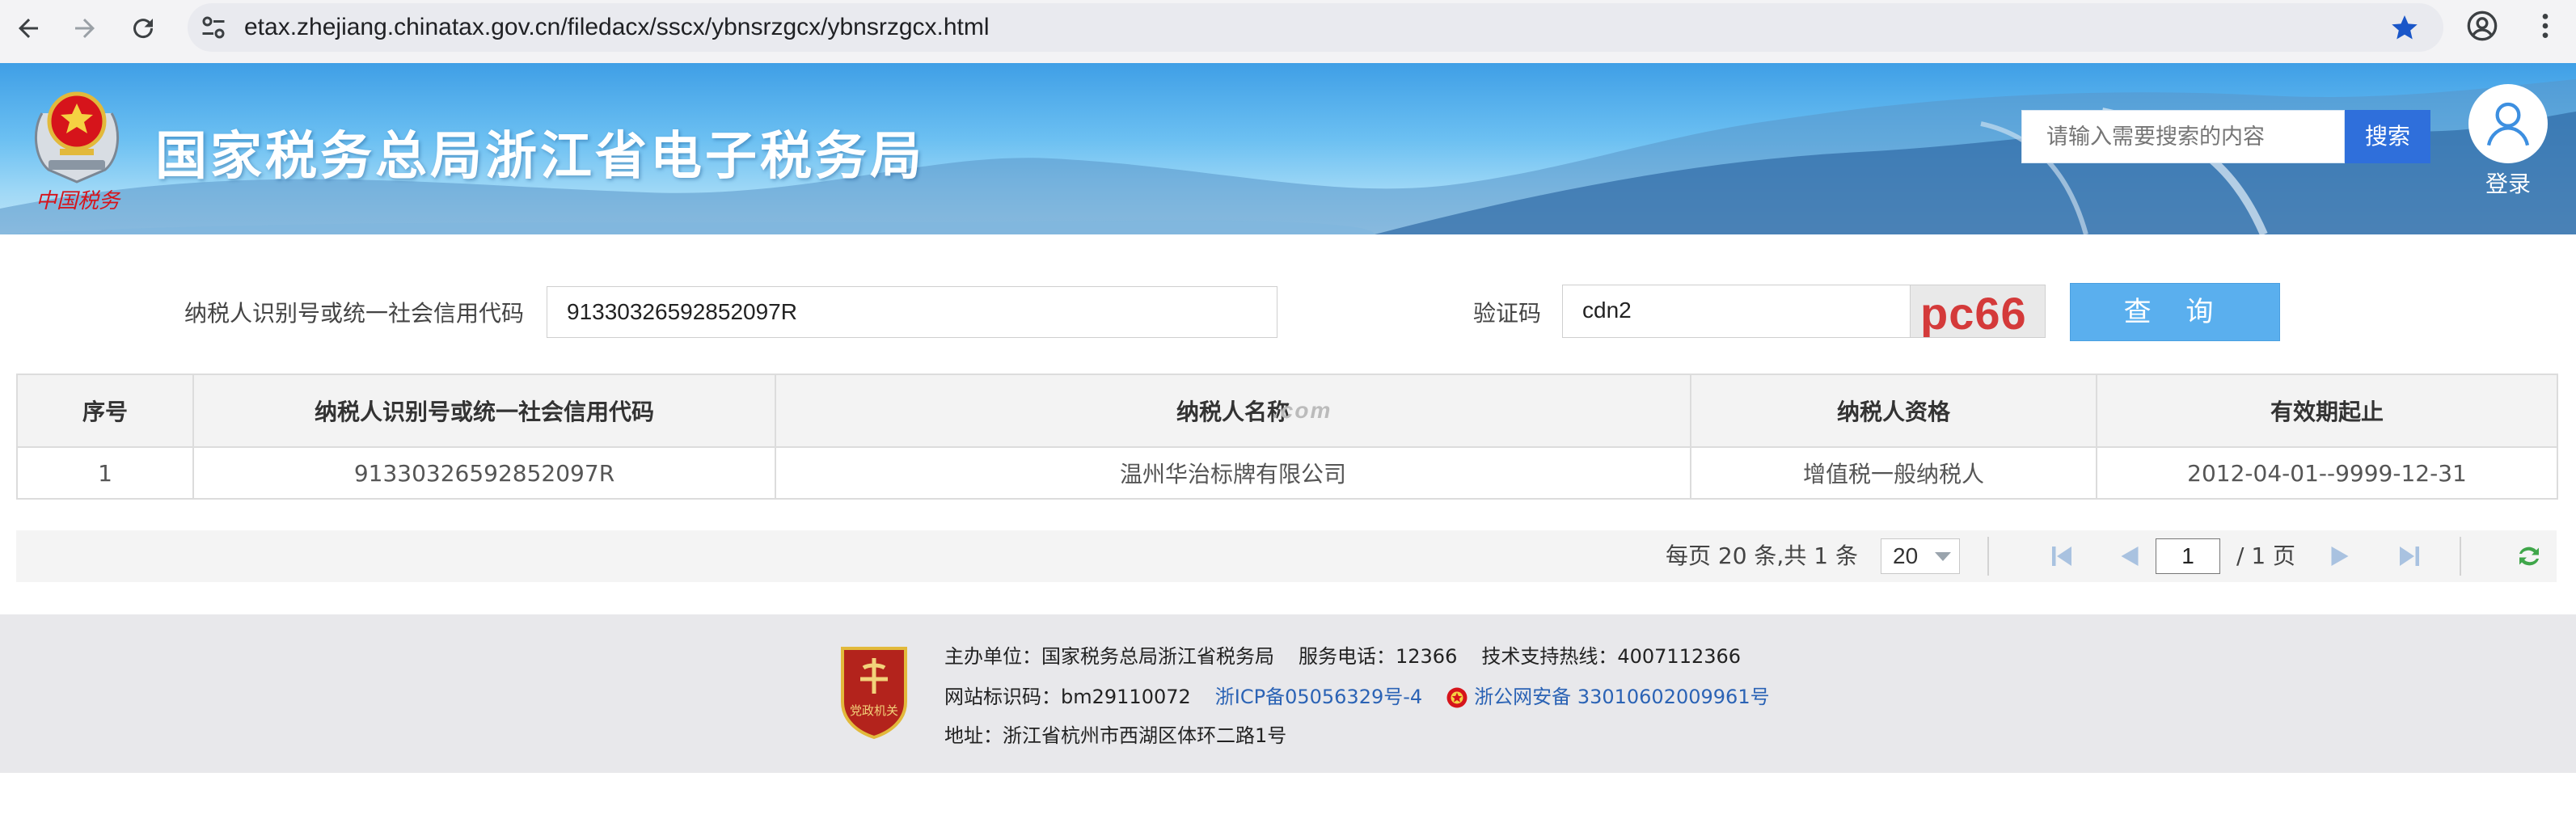 This screenshot has width=2576, height=823. Describe the element at coordinates (2387, 136) in the screenshot. I see `site-search-button: 搜索` at that location.